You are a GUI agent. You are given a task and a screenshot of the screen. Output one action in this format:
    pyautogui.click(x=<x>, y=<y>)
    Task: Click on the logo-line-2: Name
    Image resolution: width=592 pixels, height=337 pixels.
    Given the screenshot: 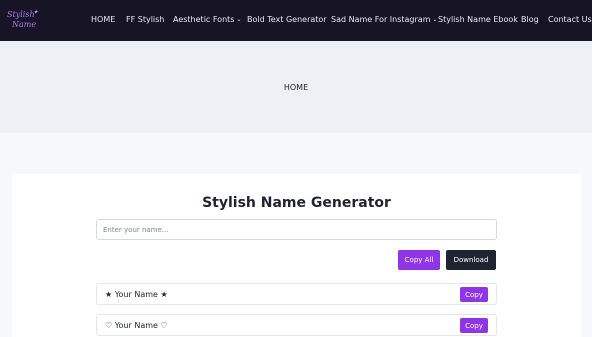 What is the action you would take?
    pyautogui.click(x=24, y=24)
    